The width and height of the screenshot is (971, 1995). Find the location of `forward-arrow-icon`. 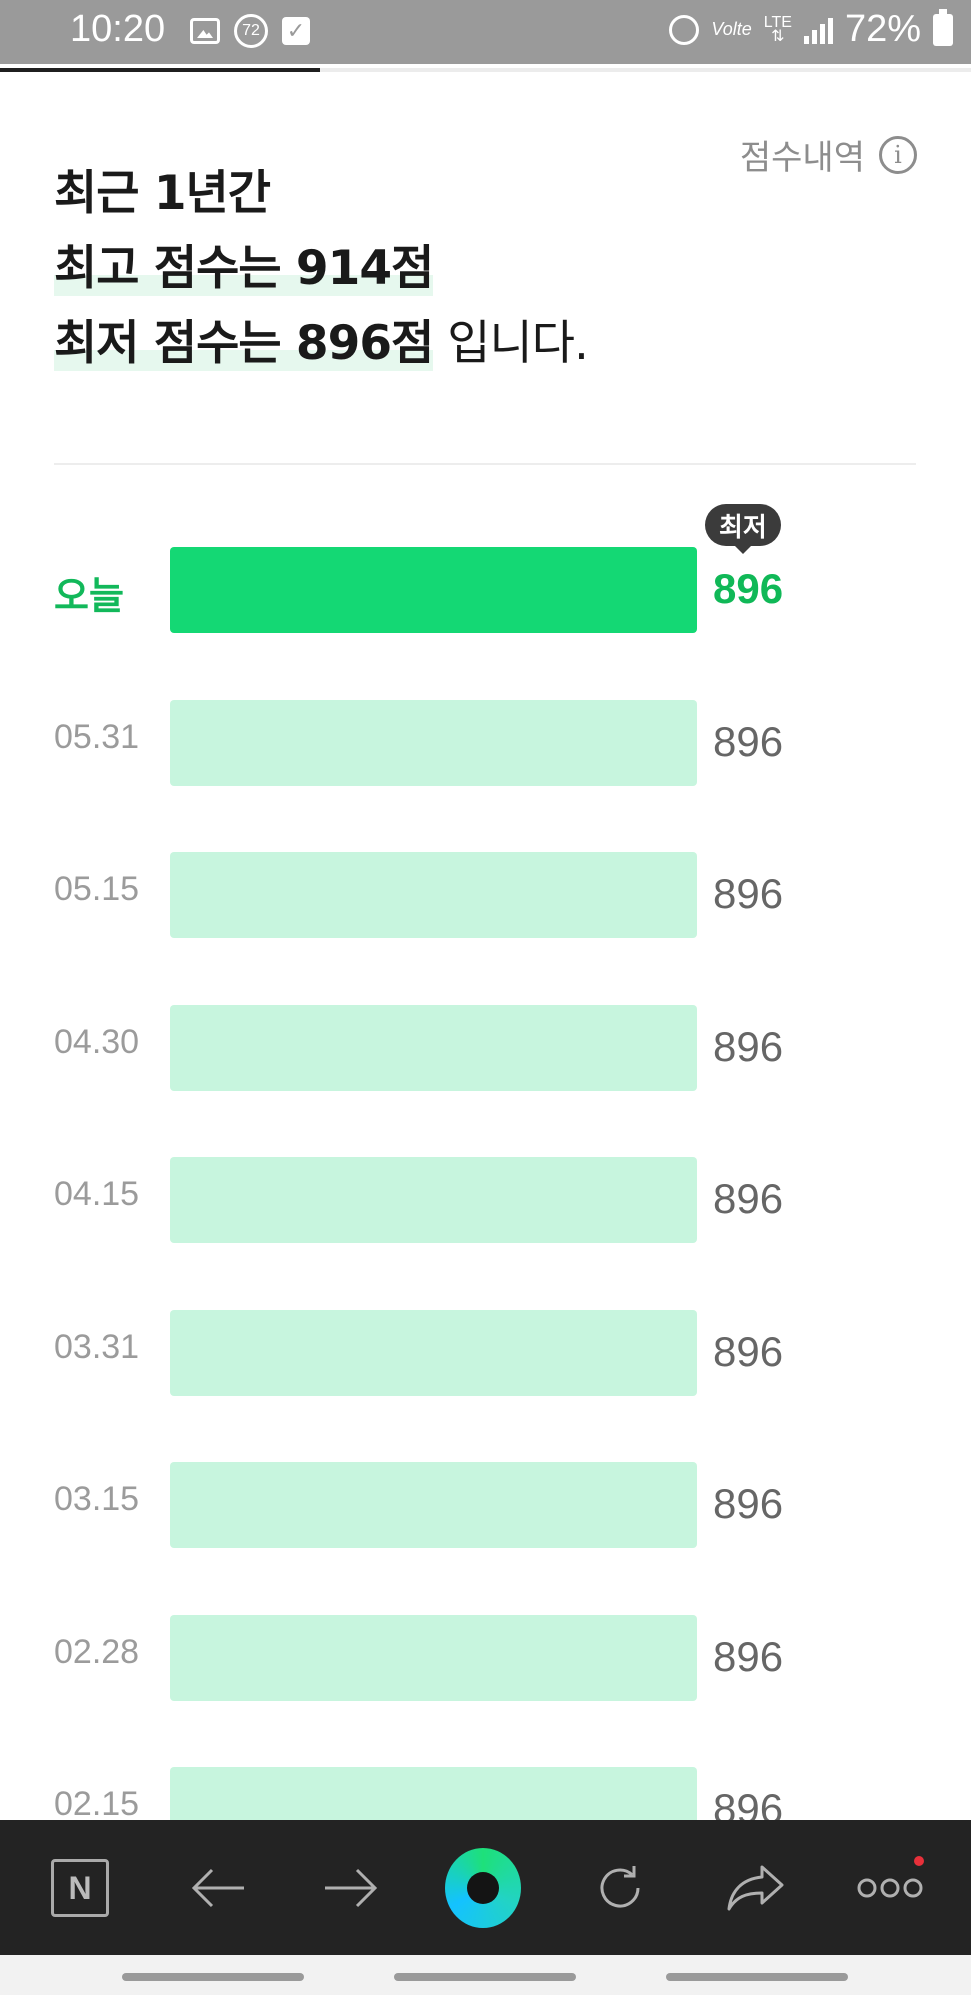

forward-arrow-icon is located at coordinates (351, 1888).